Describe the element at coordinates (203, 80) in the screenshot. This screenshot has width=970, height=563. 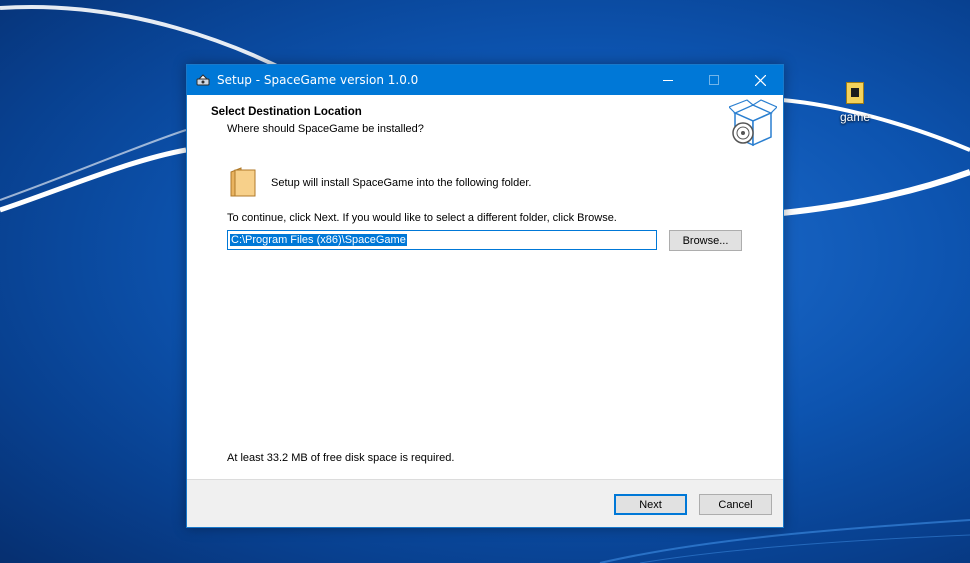
I see `app-icon` at that location.